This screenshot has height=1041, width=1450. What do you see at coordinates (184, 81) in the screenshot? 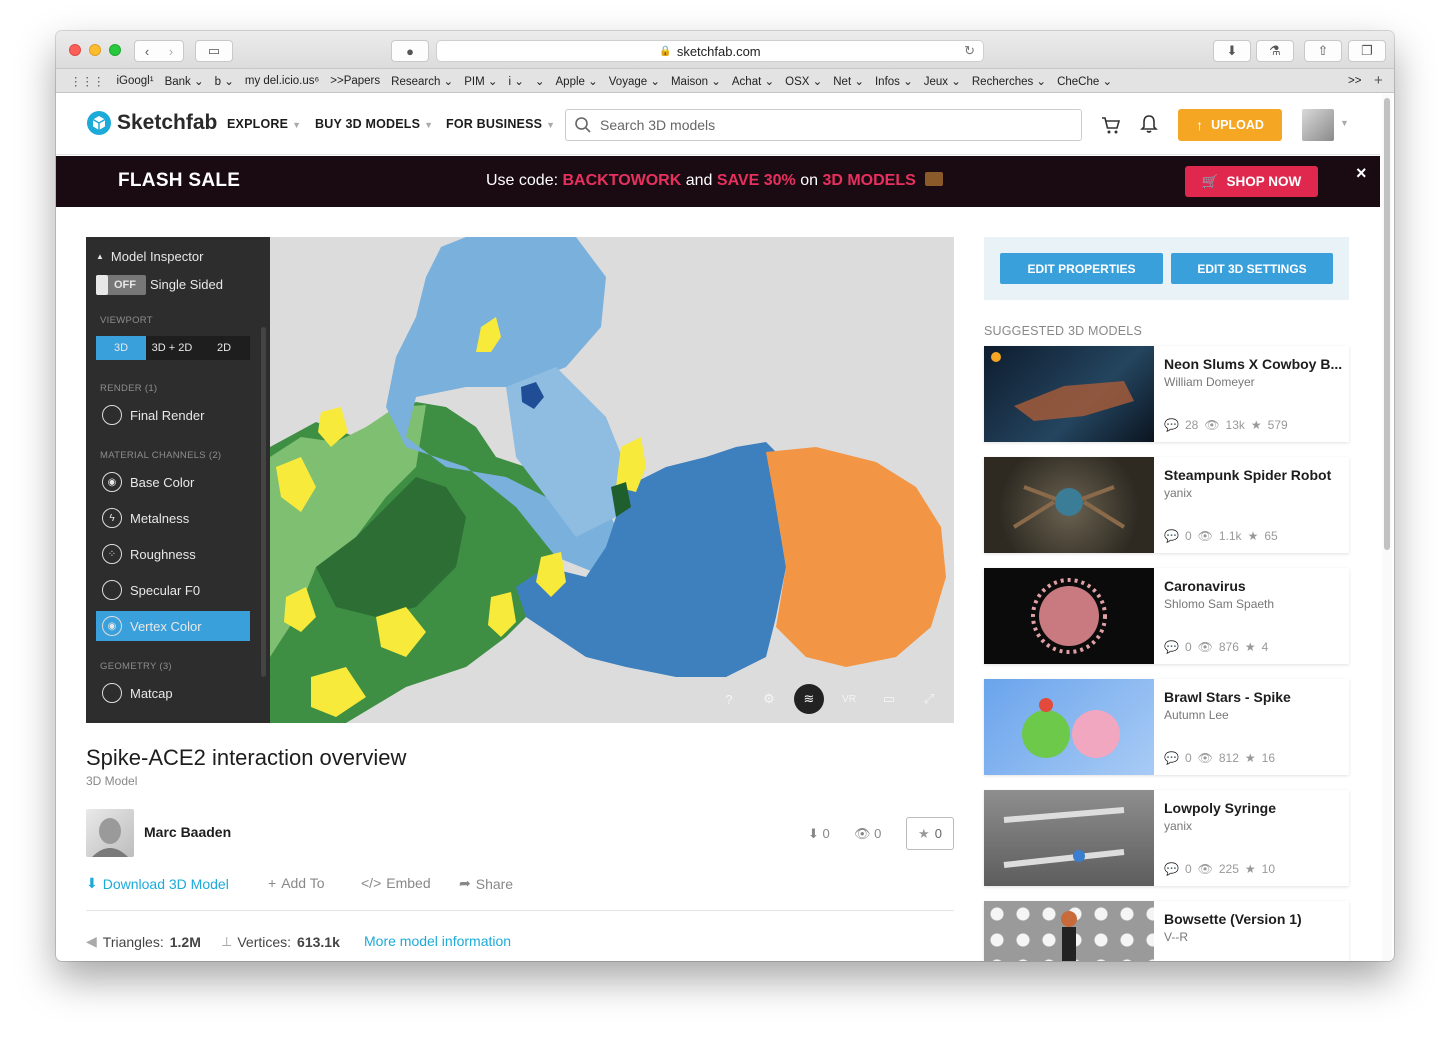
I see `bookmark-item: Bank ⌄` at bounding box center [184, 81].